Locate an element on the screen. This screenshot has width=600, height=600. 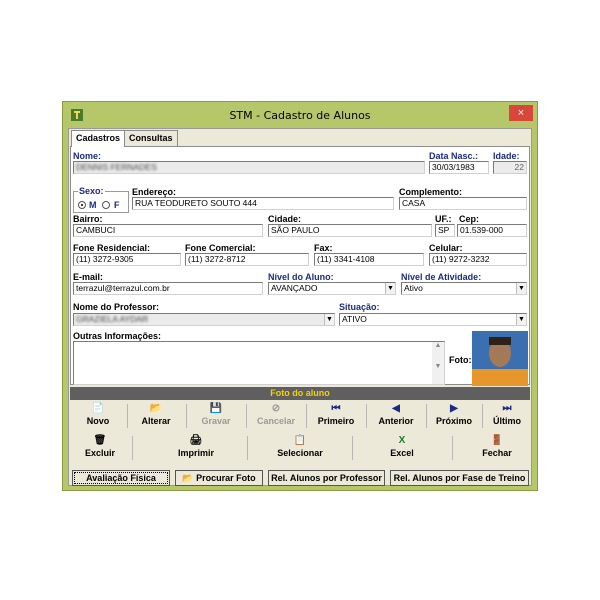
last-record-icon: ⏭ is located at coordinates (507, 408).